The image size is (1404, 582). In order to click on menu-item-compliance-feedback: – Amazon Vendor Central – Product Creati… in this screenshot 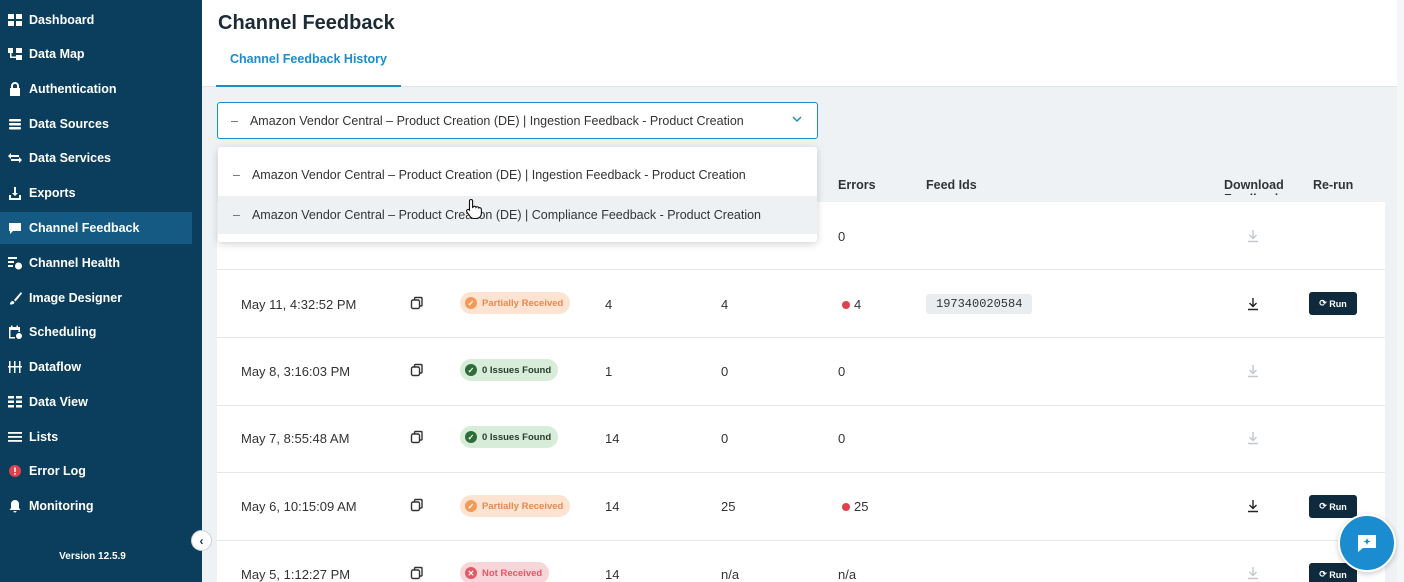, I will do `click(517, 215)`.